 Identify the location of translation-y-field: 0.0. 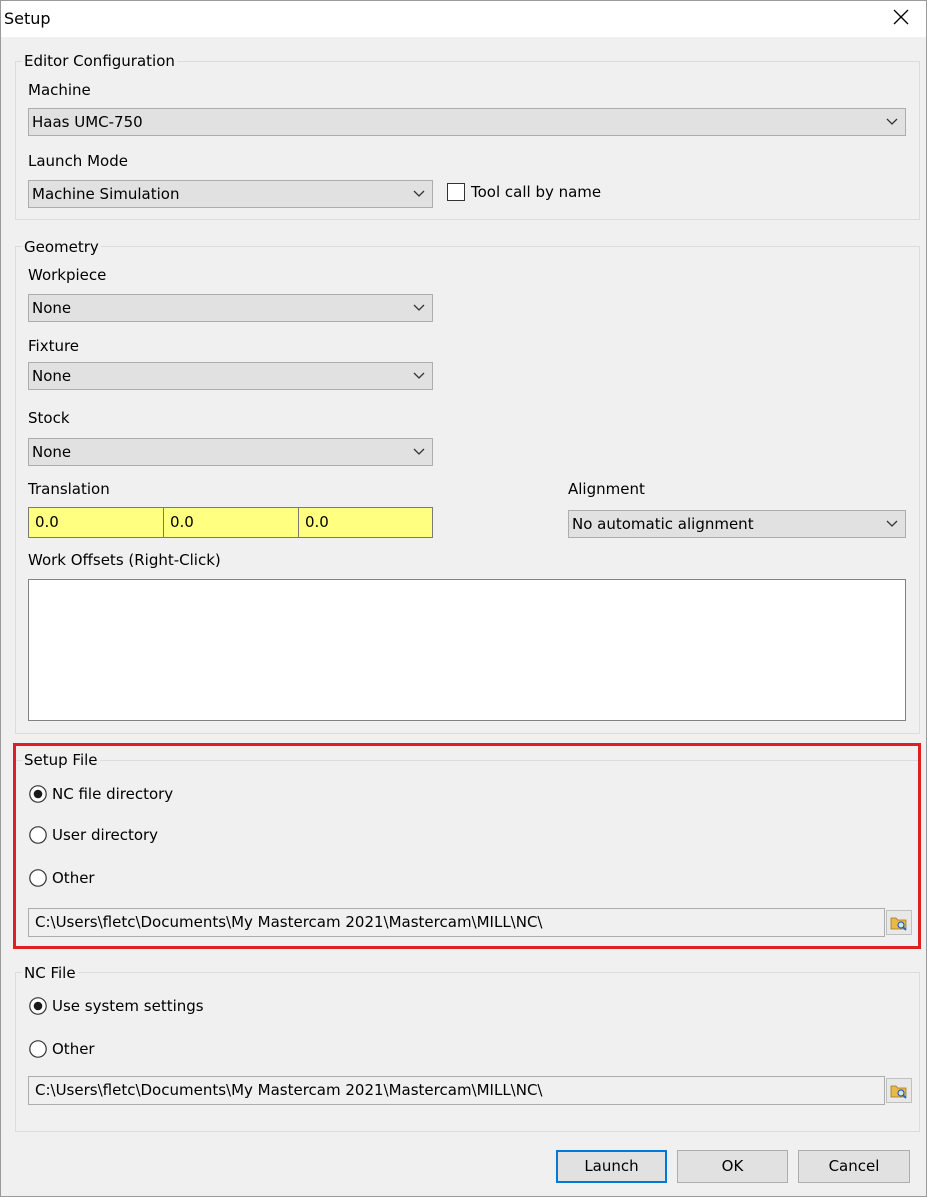
(231, 522).